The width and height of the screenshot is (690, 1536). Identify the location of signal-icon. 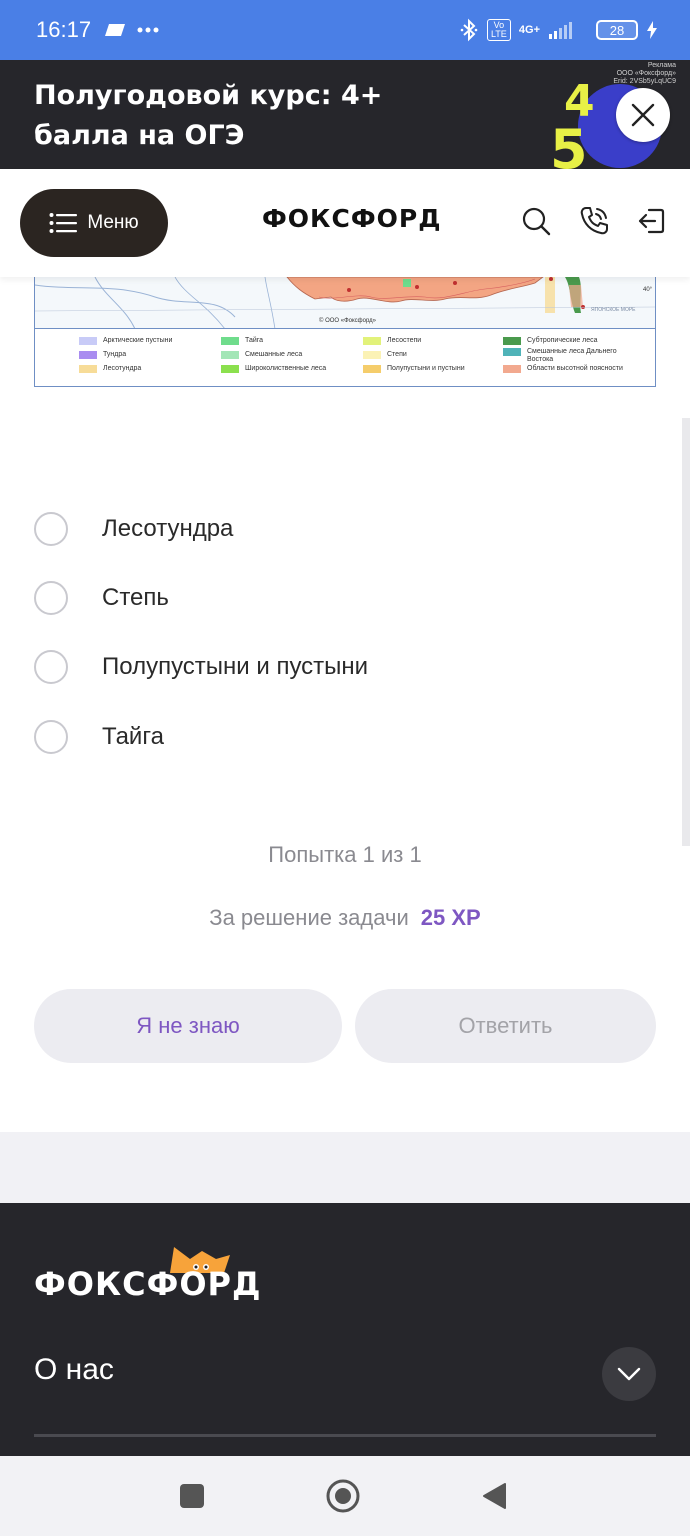
(560, 30).